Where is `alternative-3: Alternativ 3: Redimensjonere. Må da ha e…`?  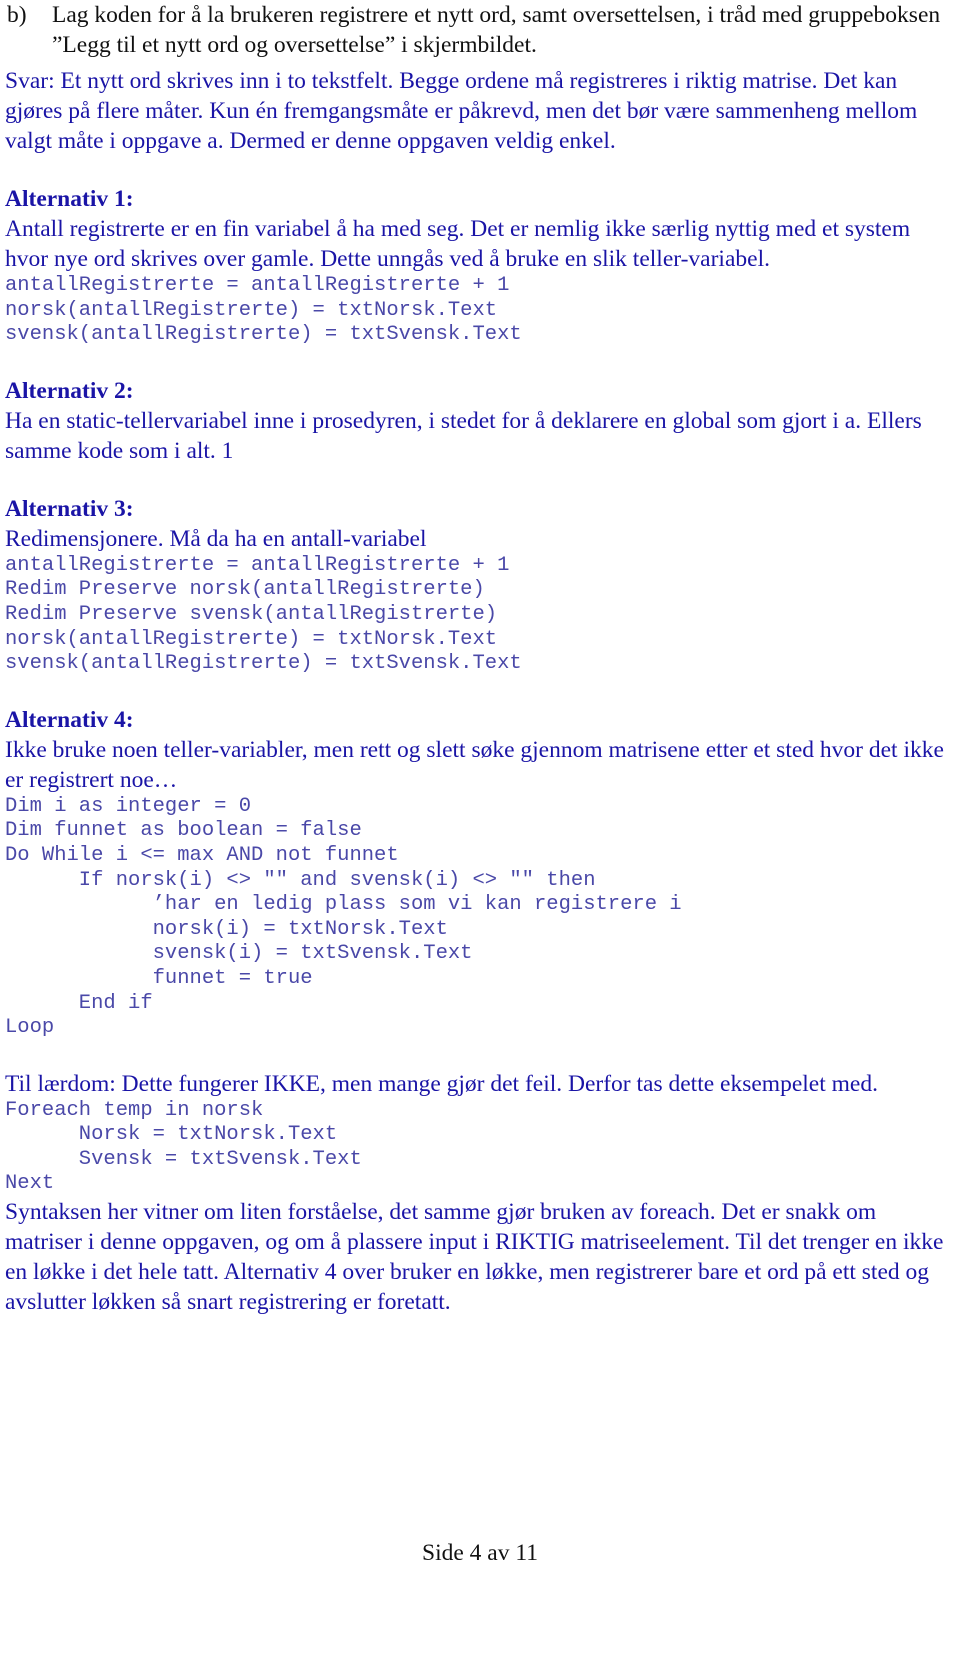
alternative-3: Alternativ 3: Redimensjonere. Må da ha e… is located at coordinates (480, 585).